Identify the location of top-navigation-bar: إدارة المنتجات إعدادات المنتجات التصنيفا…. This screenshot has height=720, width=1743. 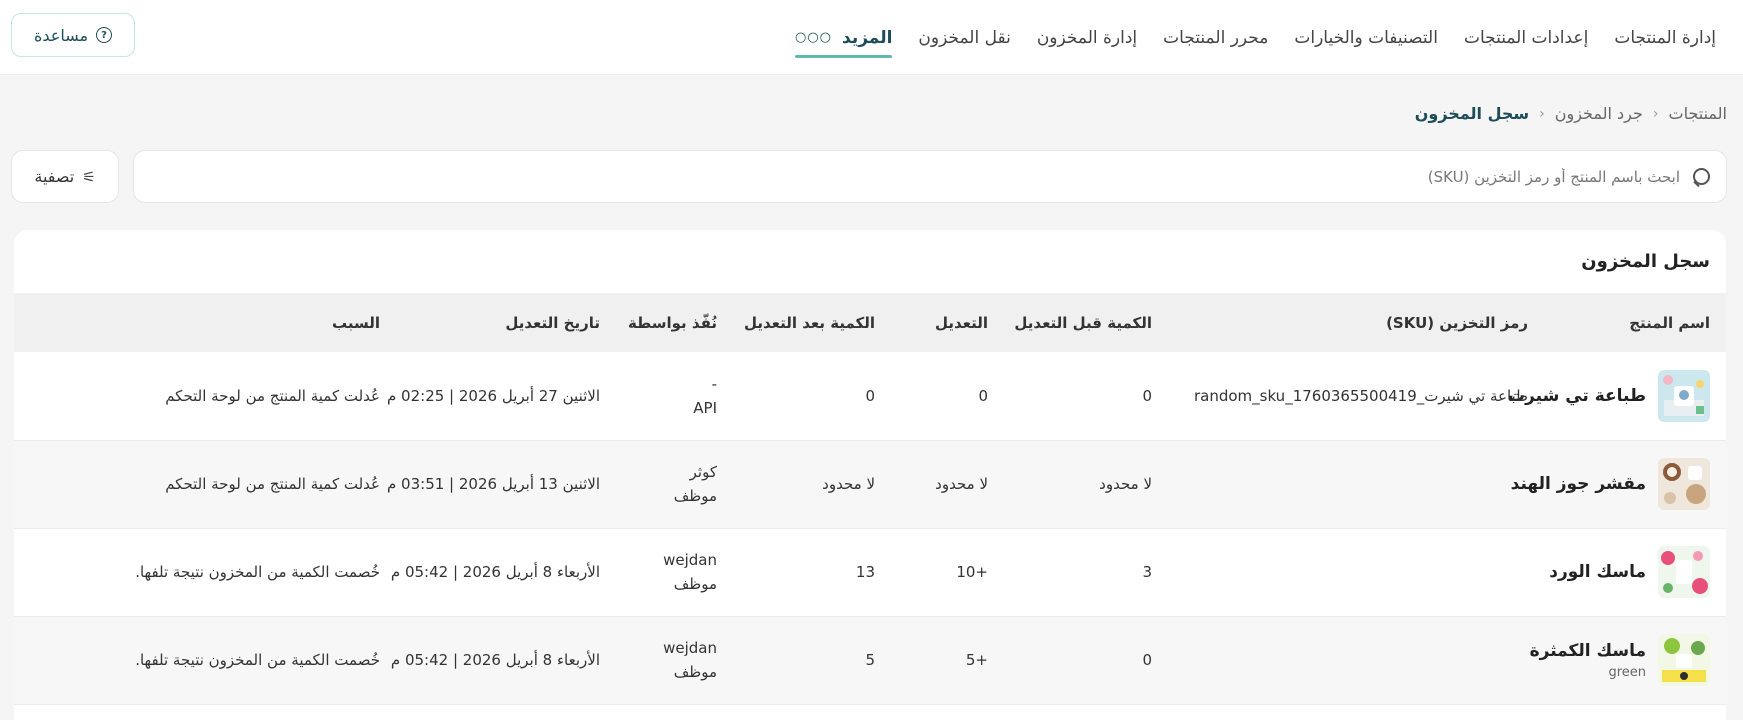
(871, 37).